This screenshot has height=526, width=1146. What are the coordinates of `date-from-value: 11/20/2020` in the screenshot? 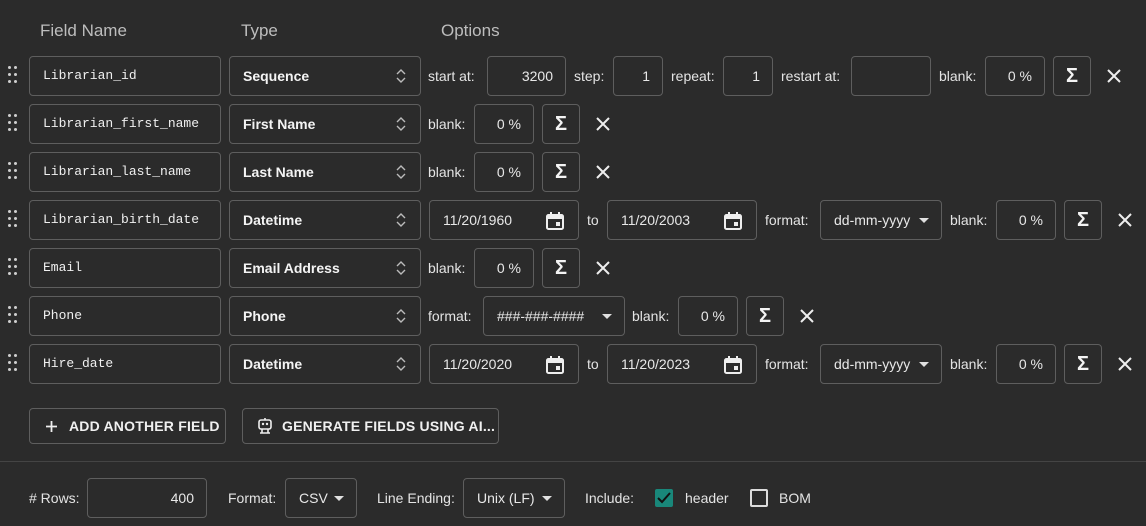 It's located at (478, 364).